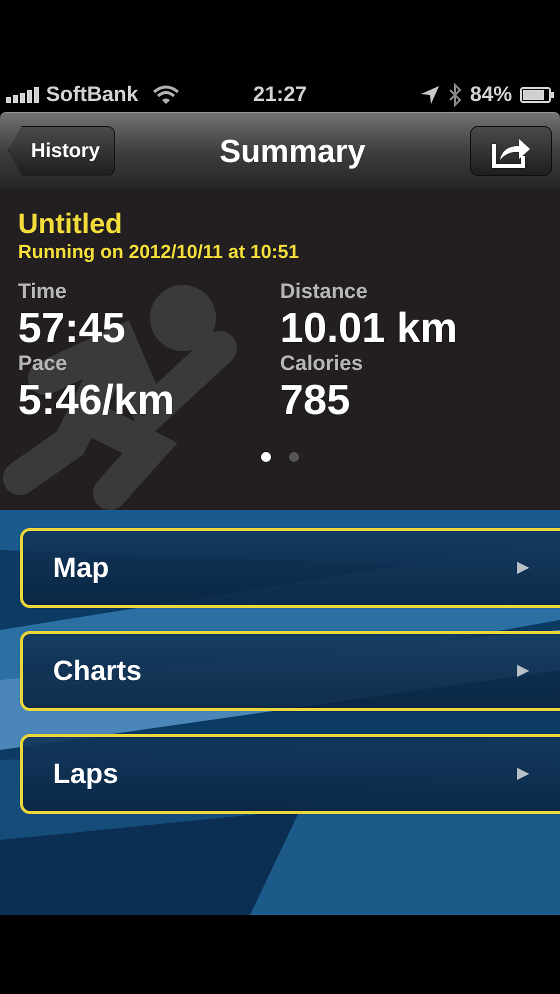 Image resolution: width=560 pixels, height=994 pixels. I want to click on stat-value: 10.01 km, so click(369, 328).